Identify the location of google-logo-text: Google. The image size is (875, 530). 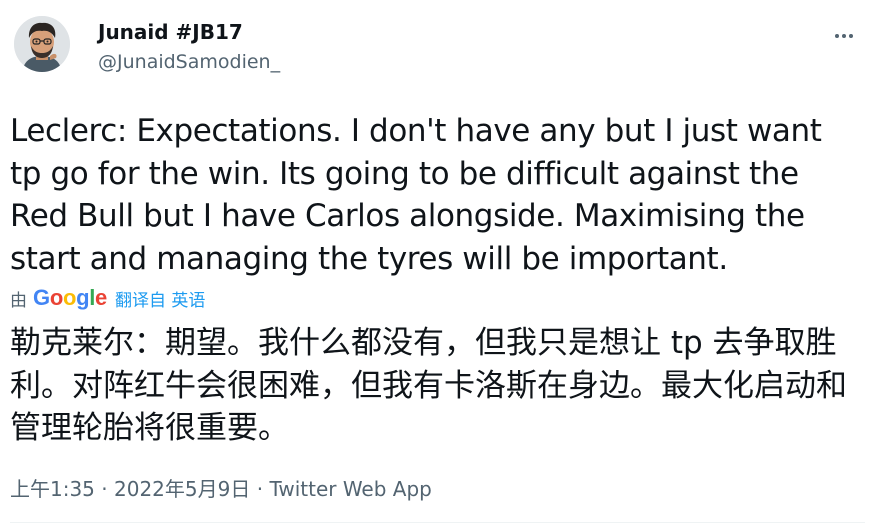
(70, 297).